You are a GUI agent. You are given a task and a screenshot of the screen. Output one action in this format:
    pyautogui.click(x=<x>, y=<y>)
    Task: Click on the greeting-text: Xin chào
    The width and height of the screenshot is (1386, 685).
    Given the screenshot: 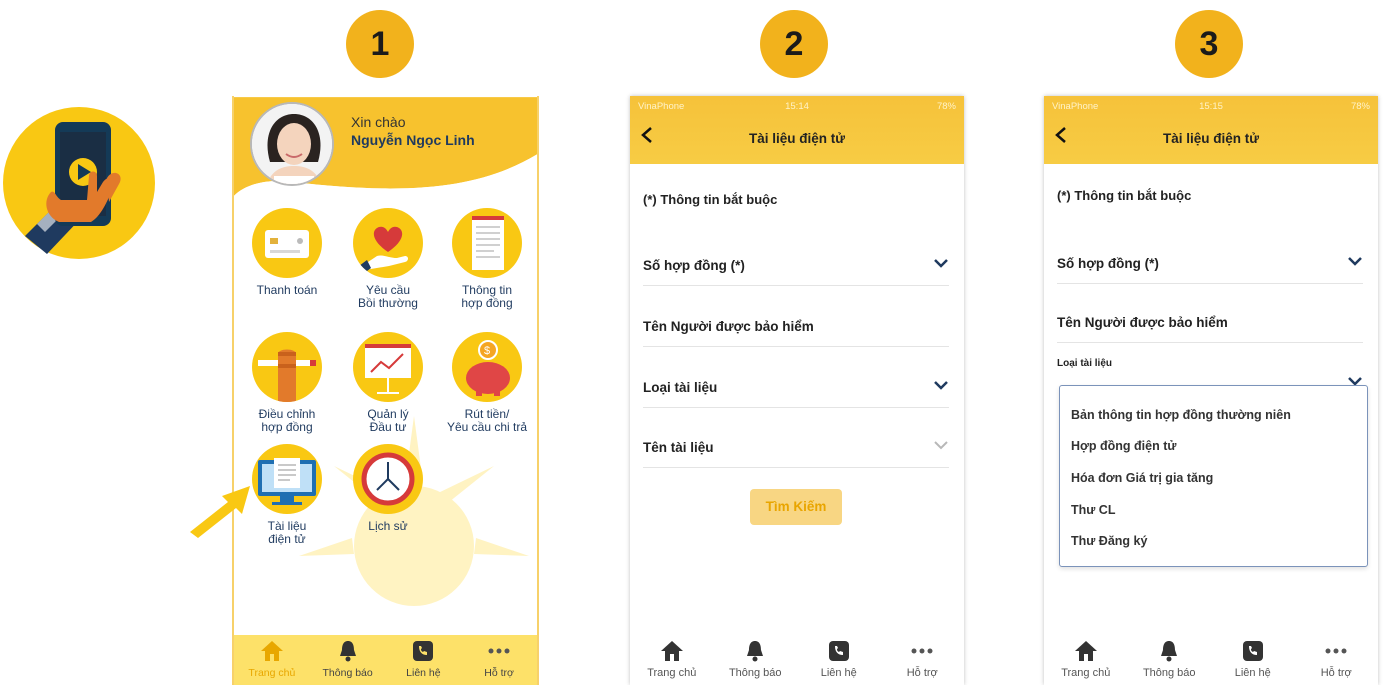 What is the action you would take?
    pyautogui.click(x=378, y=122)
    